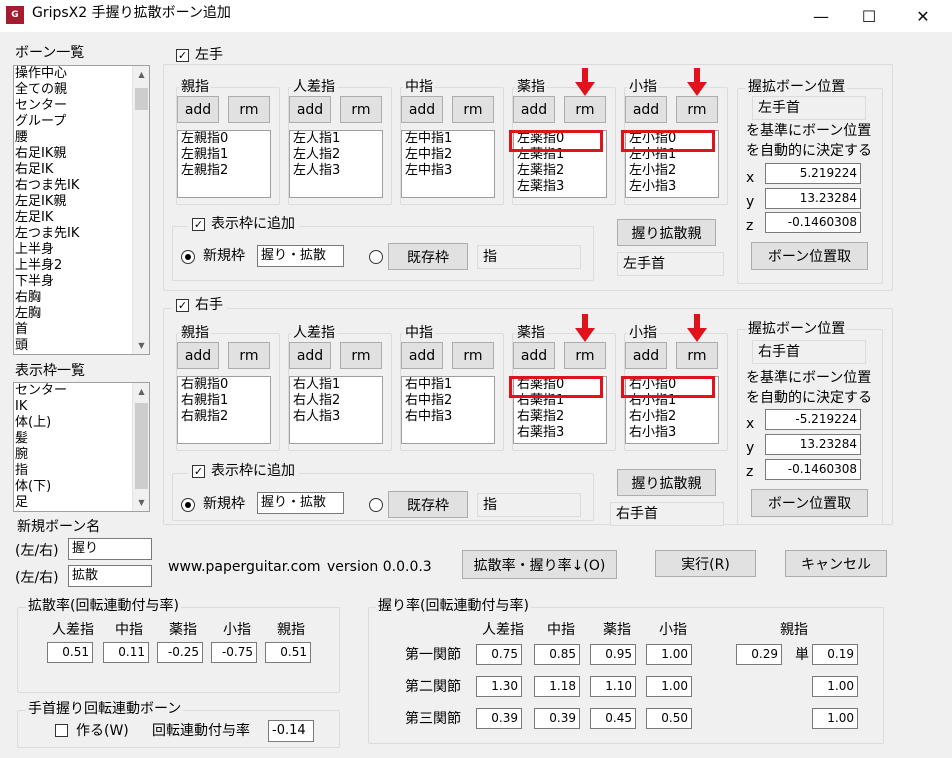 This screenshot has width=952, height=758. What do you see at coordinates (224, 171) in the screenshot?
I see `left-finger-bone-item: 左親指2` at bounding box center [224, 171].